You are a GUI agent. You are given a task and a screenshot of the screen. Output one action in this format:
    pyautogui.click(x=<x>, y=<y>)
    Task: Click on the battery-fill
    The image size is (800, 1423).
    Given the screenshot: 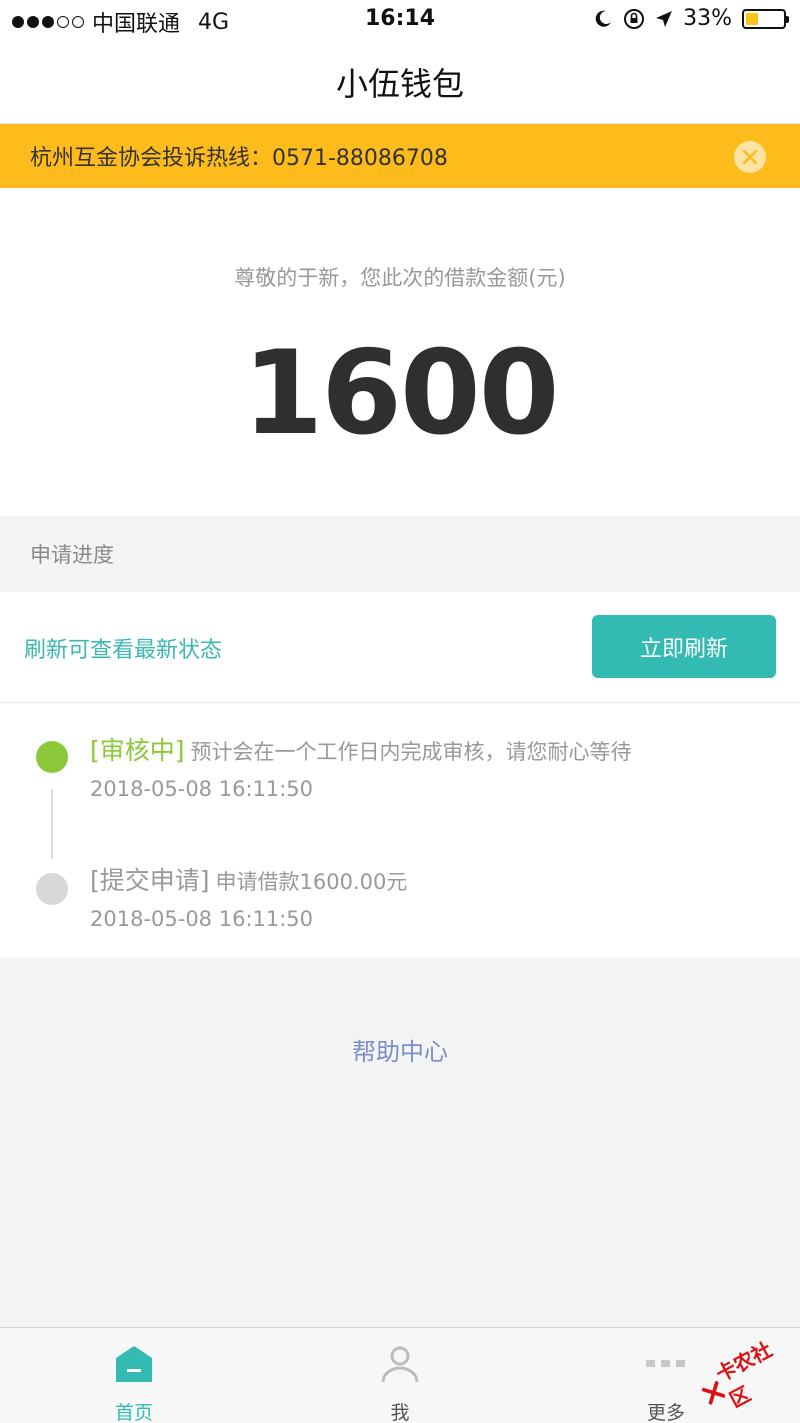 What is the action you would take?
    pyautogui.click(x=752, y=18)
    